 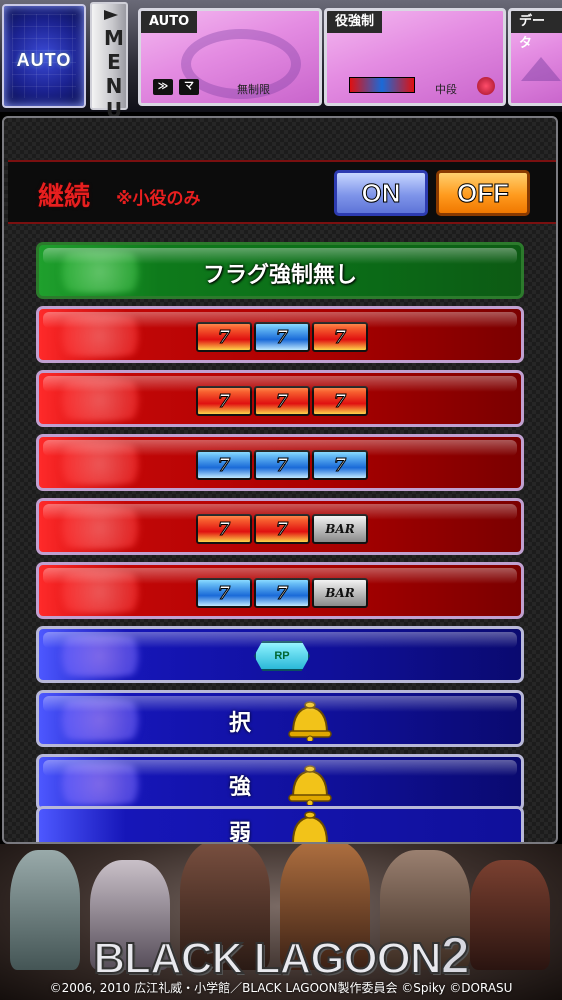 I want to click on continue-label: 継続, so click(x=64, y=197).